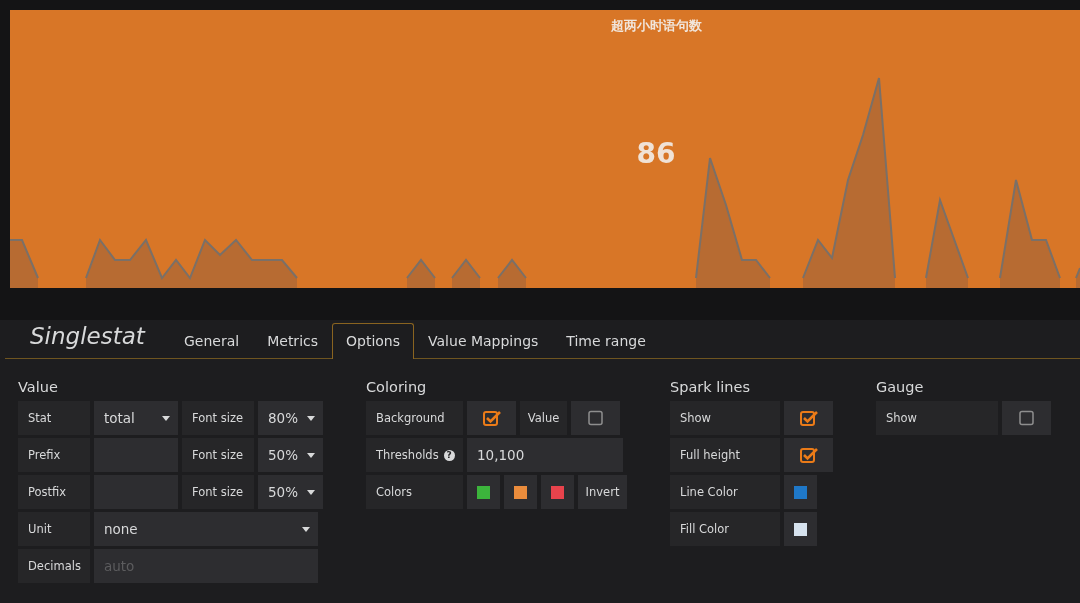 Image resolution: width=1080 pixels, height=603 pixels. Describe the element at coordinates (212, 341) in the screenshot. I see `tab: General` at that location.